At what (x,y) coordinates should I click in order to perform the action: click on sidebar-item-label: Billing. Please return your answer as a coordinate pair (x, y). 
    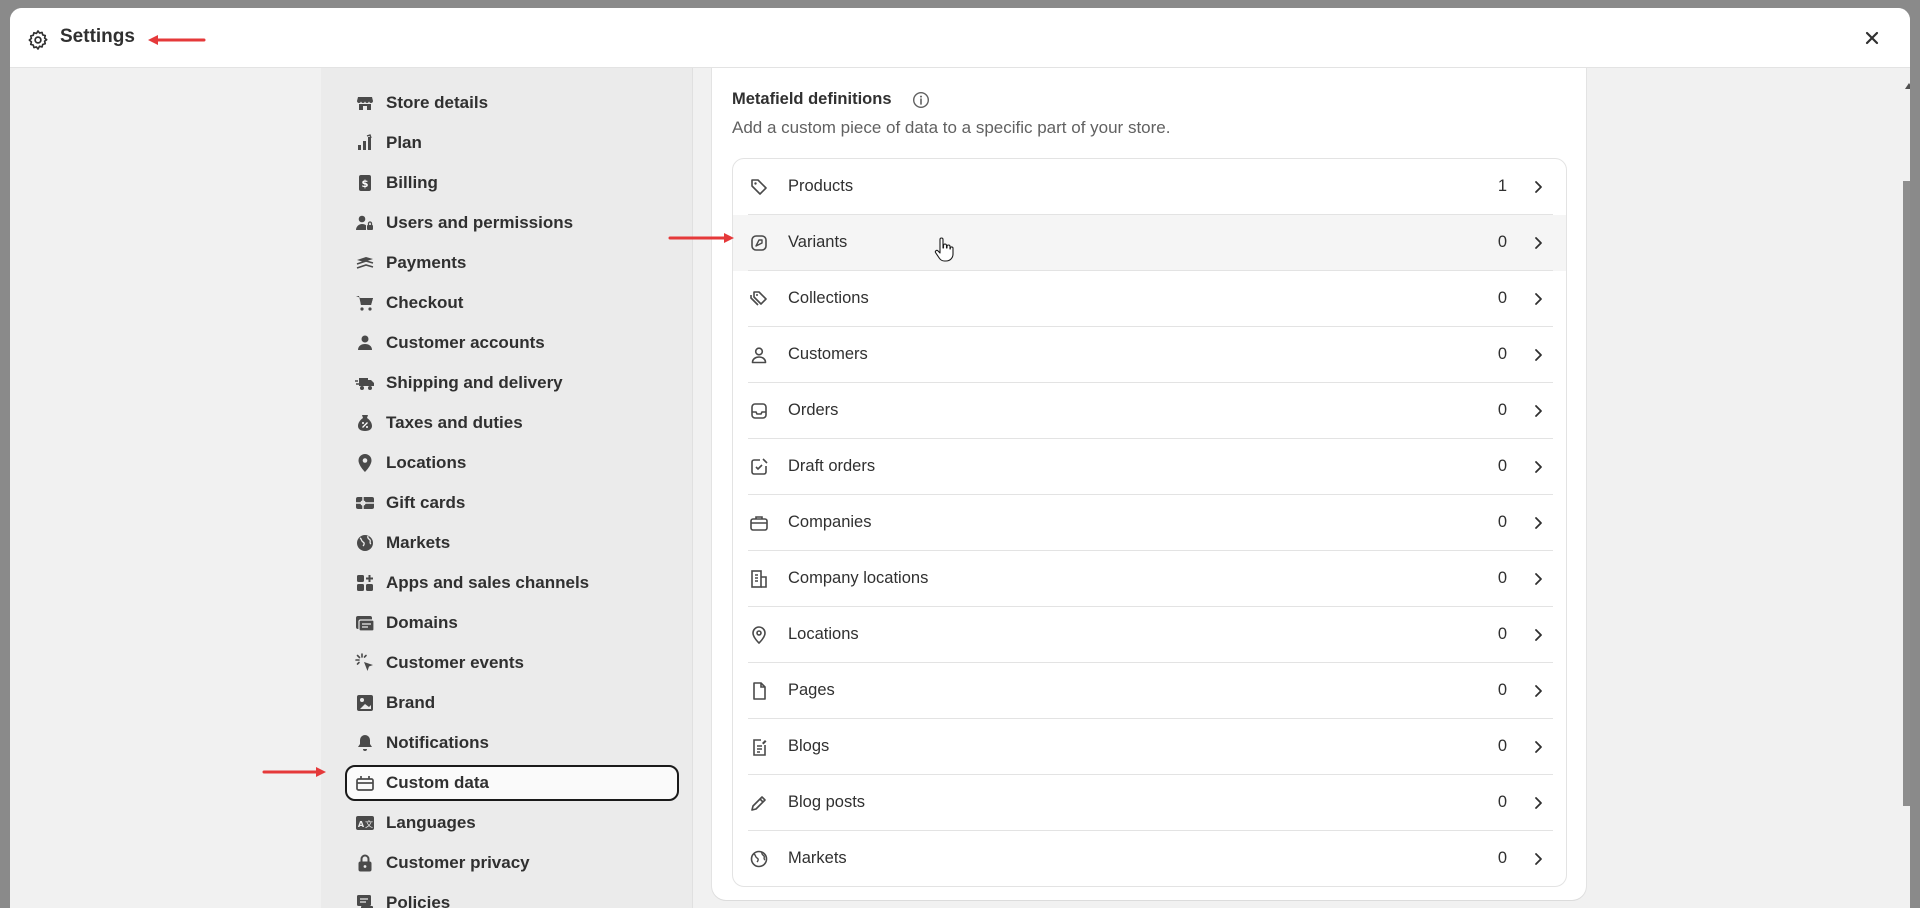
    Looking at the image, I should click on (412, 182).